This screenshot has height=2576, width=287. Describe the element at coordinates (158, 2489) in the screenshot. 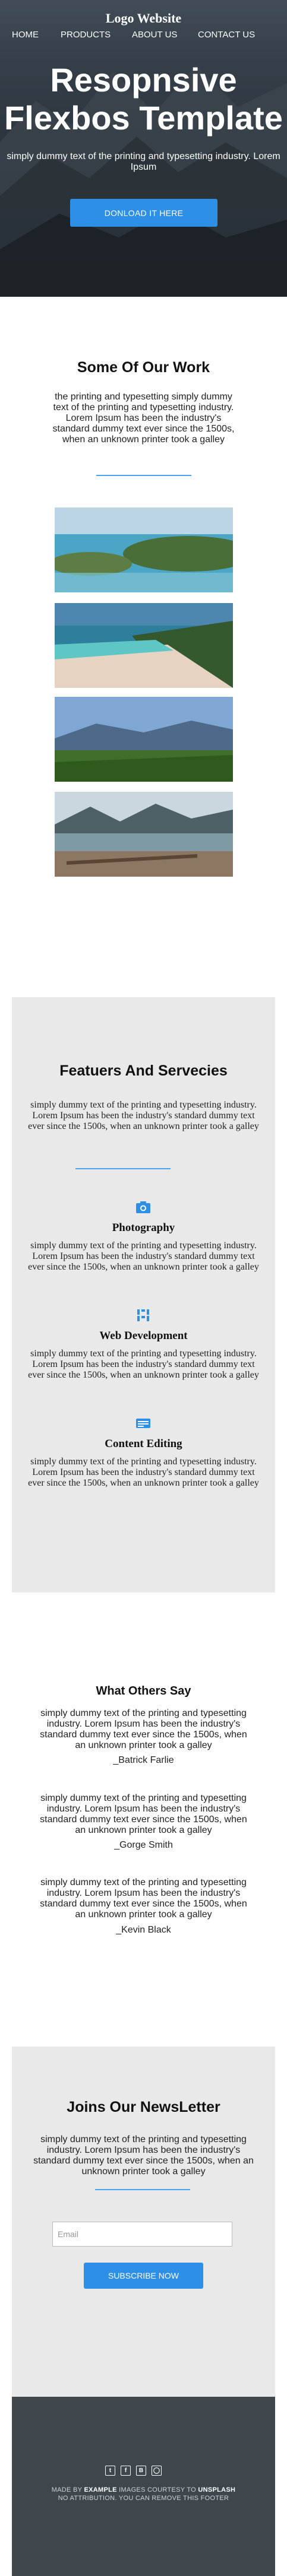

I see `credit-mid: IMAGES COURTESY TO` at that location.